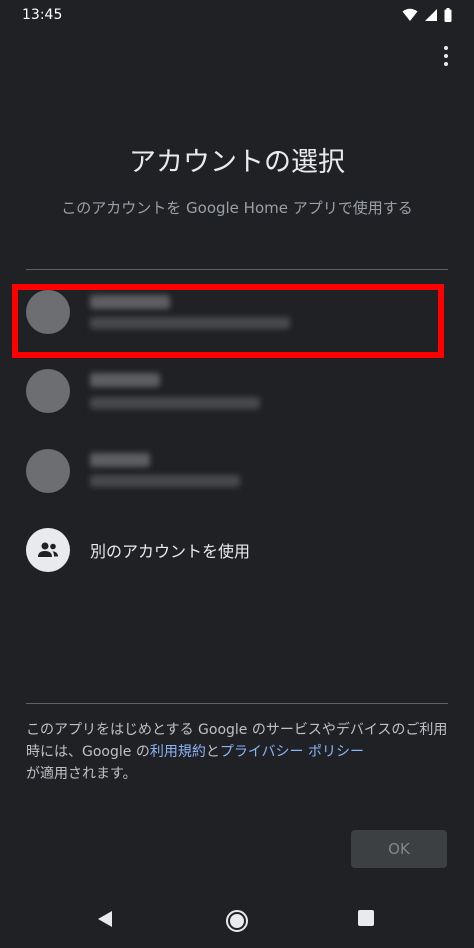 Image resolution: width=474 pixels, height=948 pixels. What do you see at coordinates (105, 919) in the screenshot?
I see `back-icon` at bounding box center [105, 919].